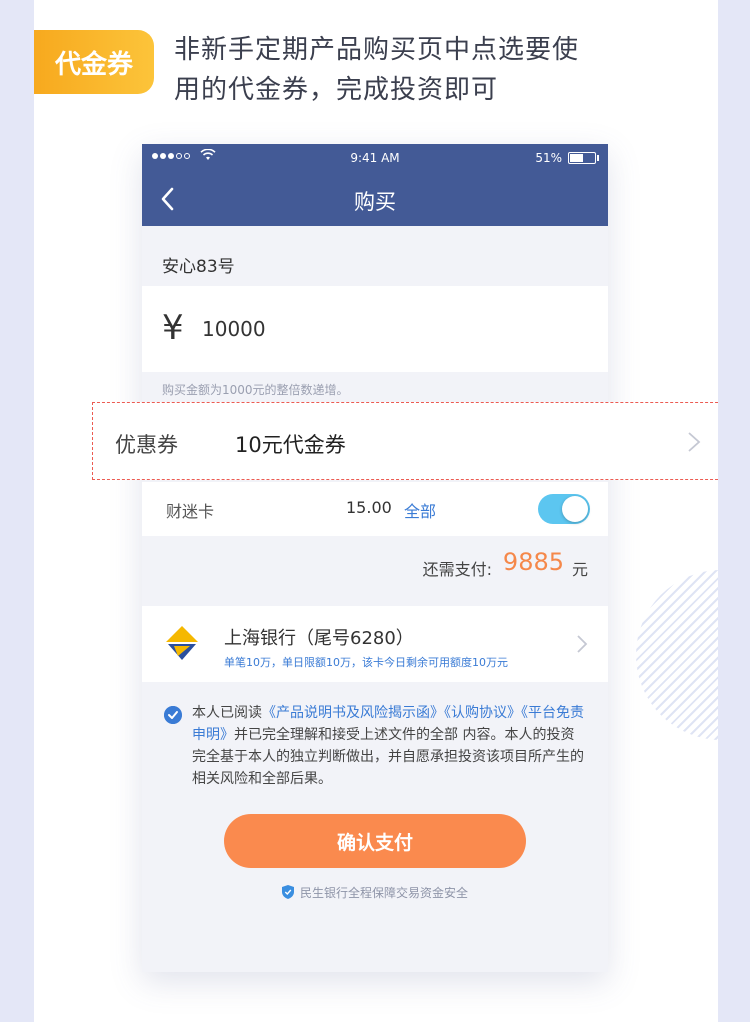  What do you see at coordinates (575, 509) in the screenshot?
I see `toggle-knob` at bounding box center [575, 509].